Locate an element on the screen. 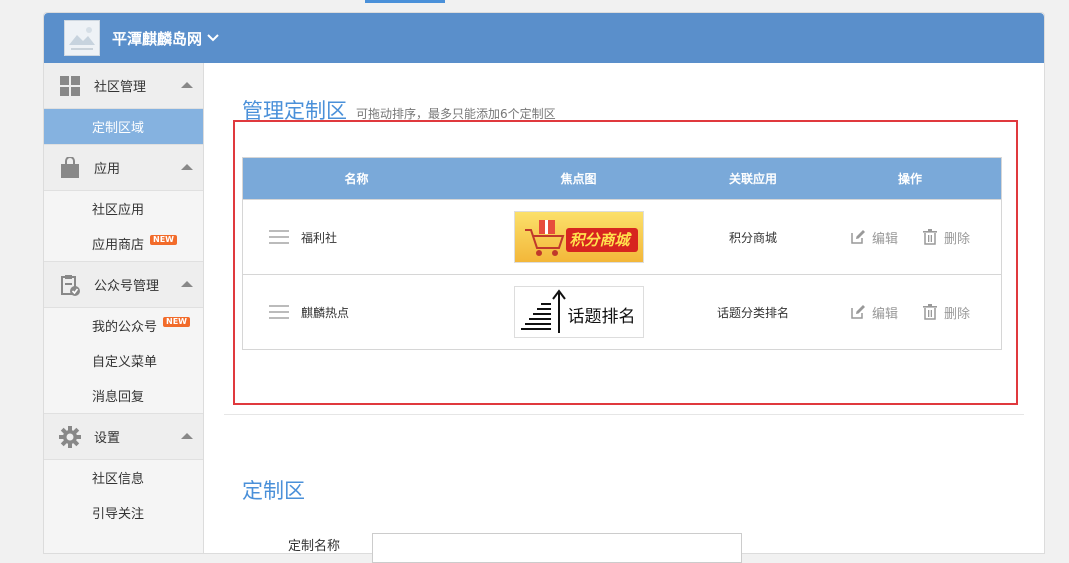 The height and width of the screenshot is (563, 1069). sidebar-section-label: 公众号管理 is located at coordinates (127, 286).